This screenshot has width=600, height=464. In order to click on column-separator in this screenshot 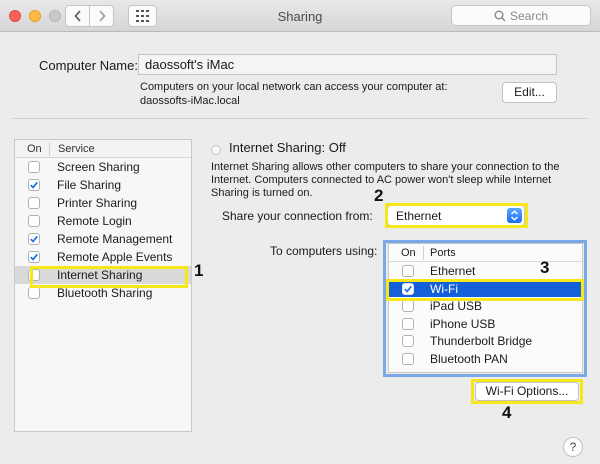, I will do `click(49, 149)`.